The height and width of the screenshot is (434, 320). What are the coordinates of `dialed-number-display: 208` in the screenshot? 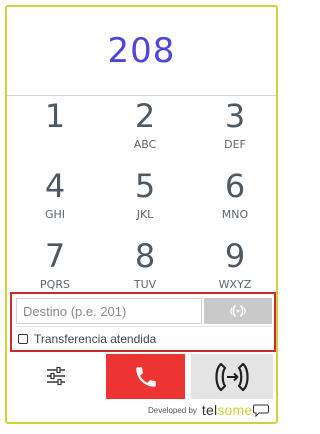 It's located at (141, 51).